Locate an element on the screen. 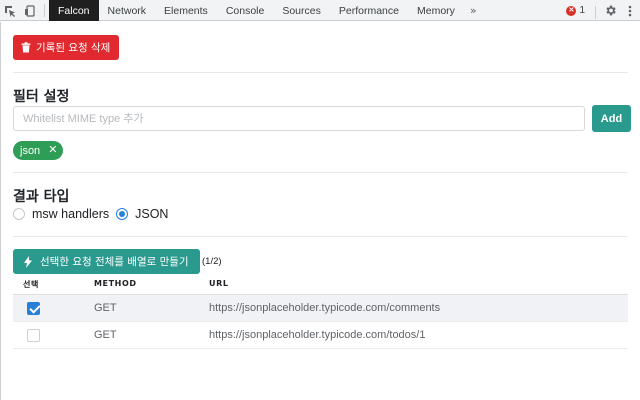  mime-chip-label: json is located at coordinates (30, 150).